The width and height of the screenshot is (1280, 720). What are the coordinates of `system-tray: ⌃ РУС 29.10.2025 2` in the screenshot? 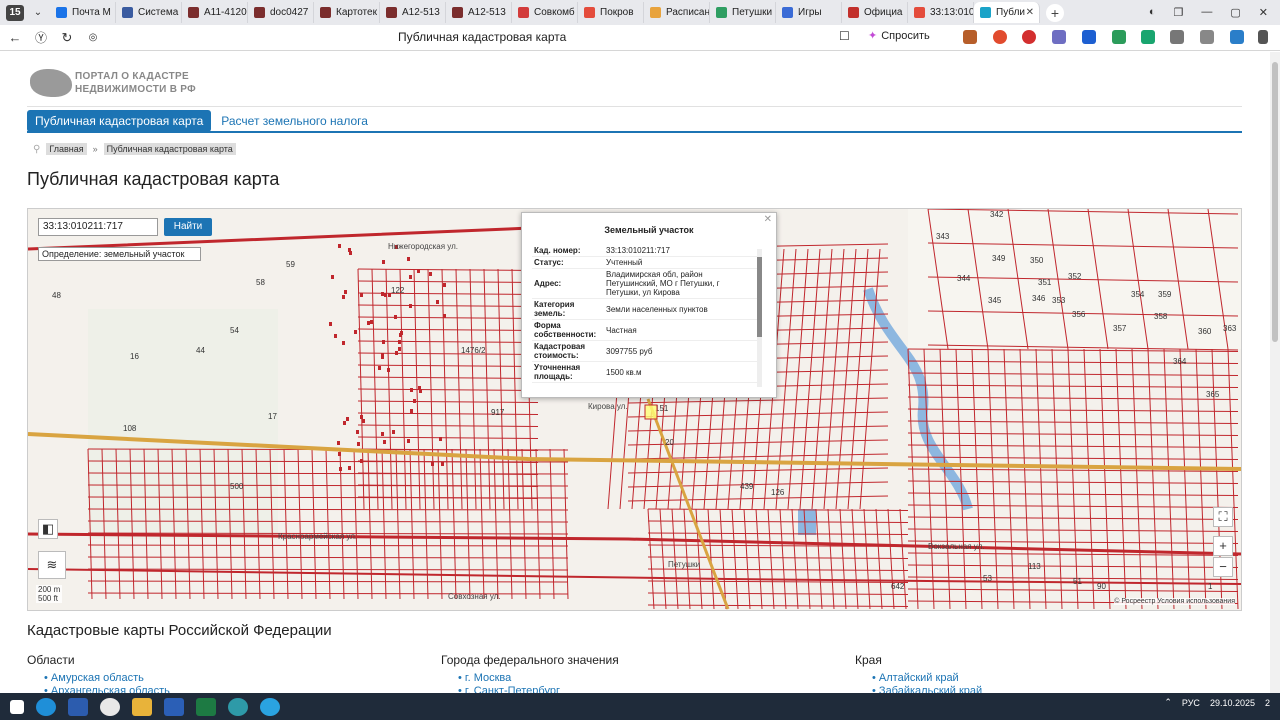 It's located at (1217, 702).